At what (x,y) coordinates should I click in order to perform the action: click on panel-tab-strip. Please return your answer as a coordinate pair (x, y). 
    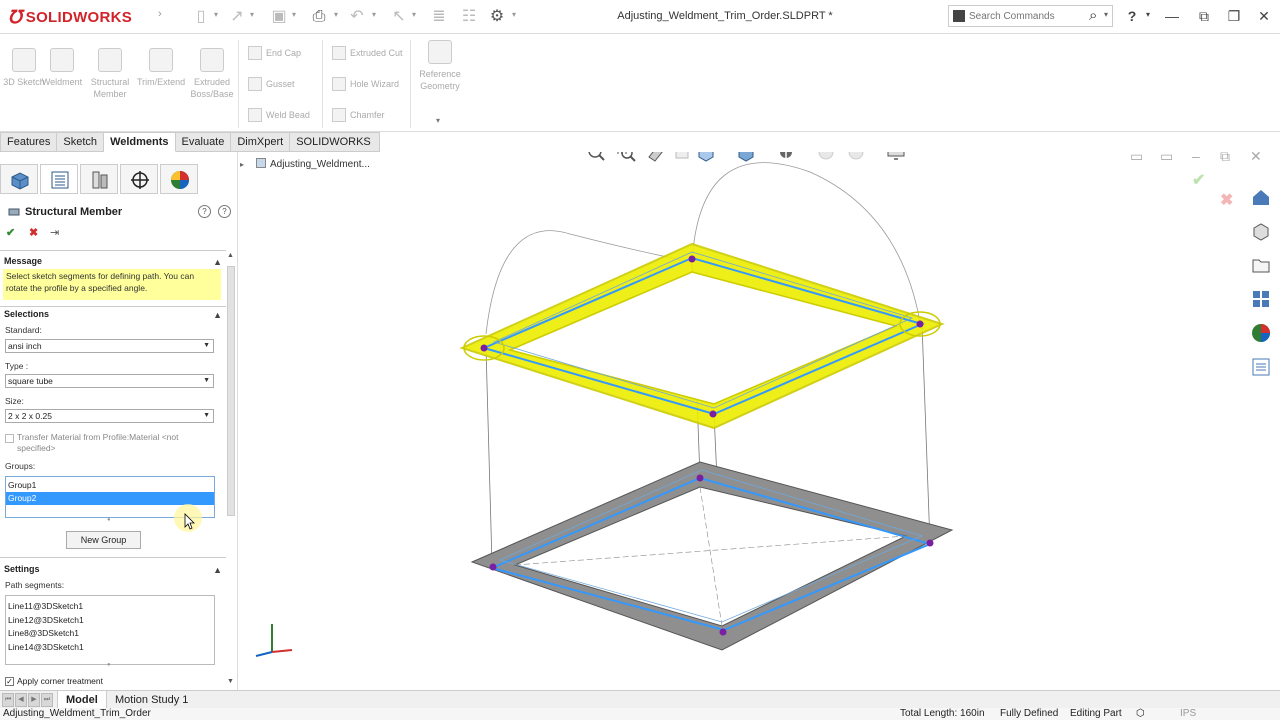
    Looking at the image, I should click on (119, 179).